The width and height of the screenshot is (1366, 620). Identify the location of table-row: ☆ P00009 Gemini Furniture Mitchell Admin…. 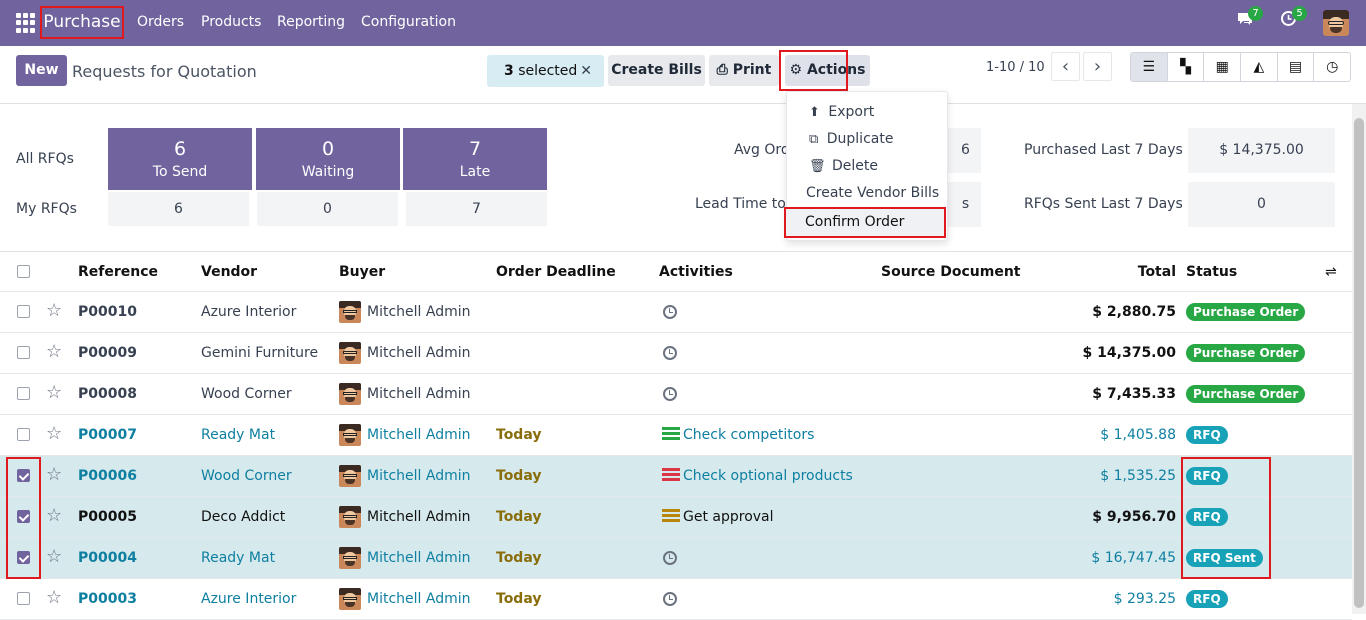
(676, 353).